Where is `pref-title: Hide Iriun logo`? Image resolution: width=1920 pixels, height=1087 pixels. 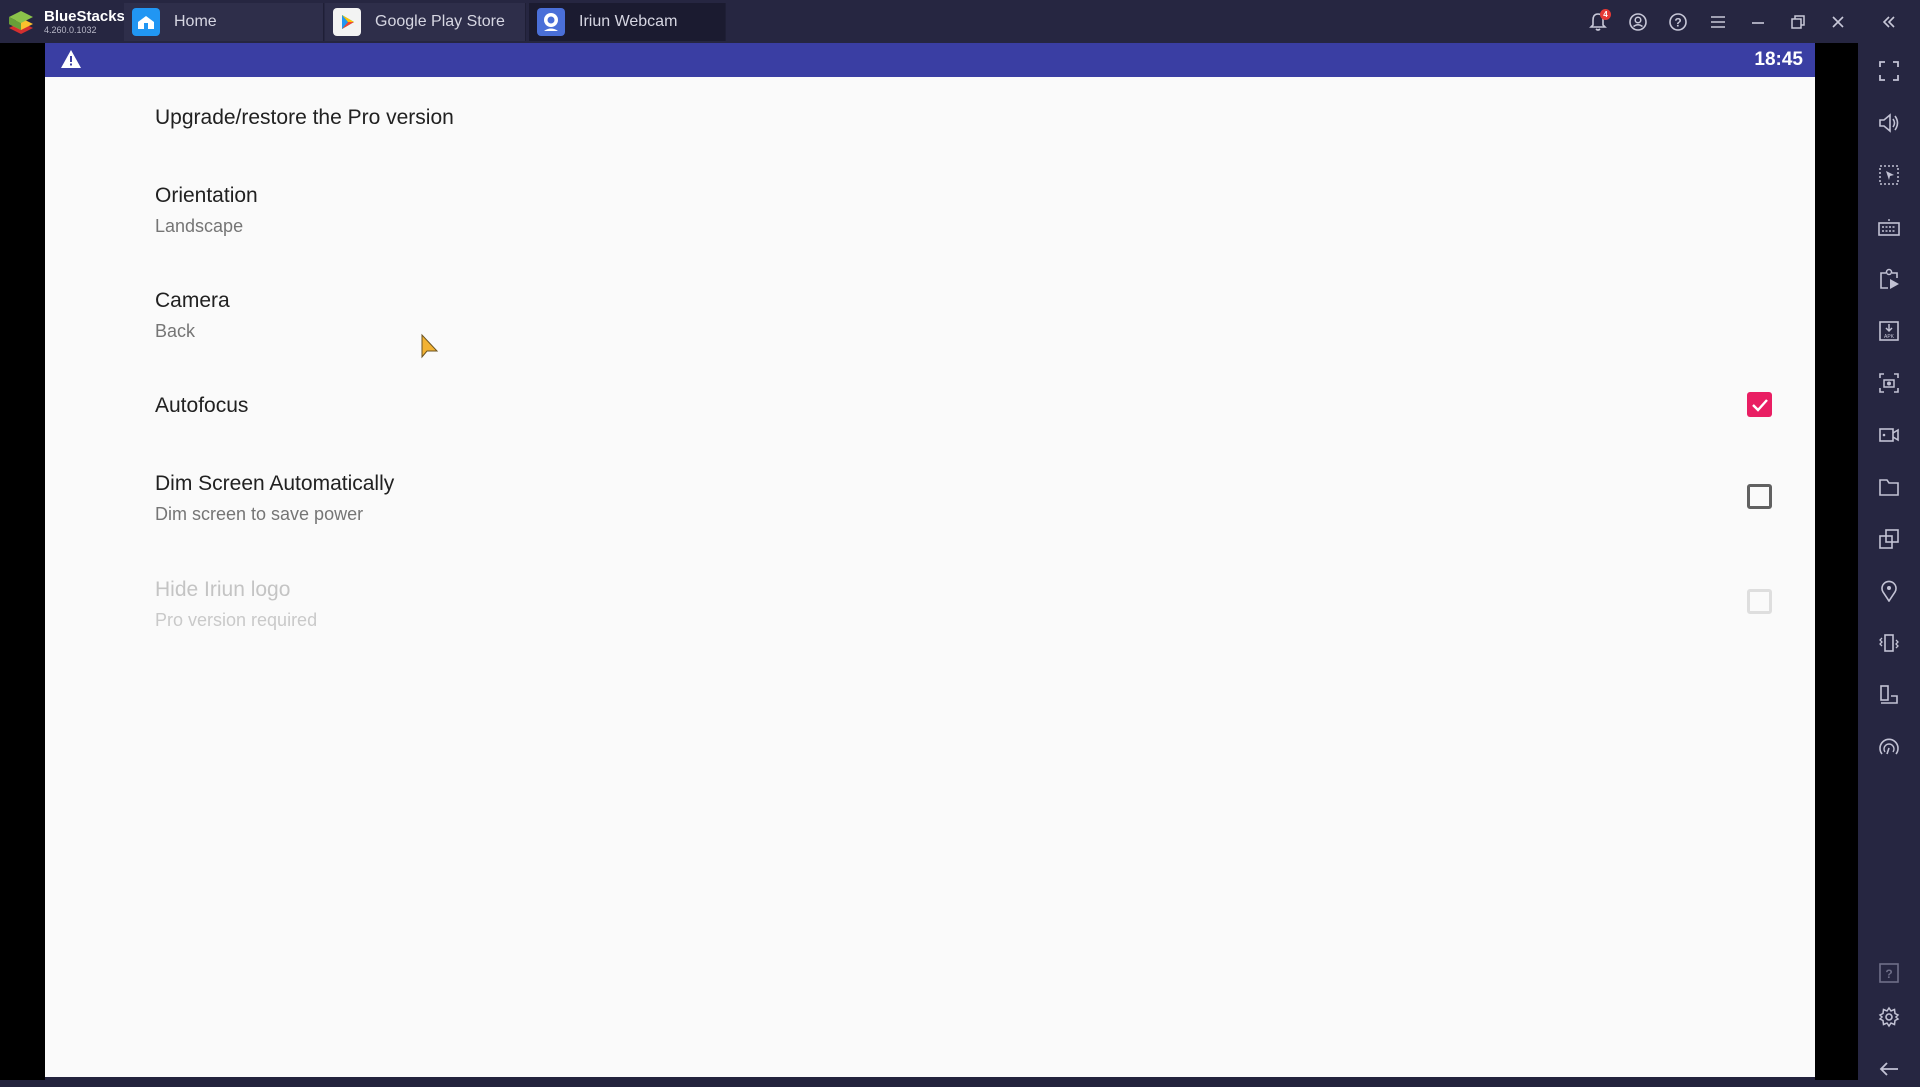
pref-title: Hide Iriun logo is located at coordinates (223, 589).